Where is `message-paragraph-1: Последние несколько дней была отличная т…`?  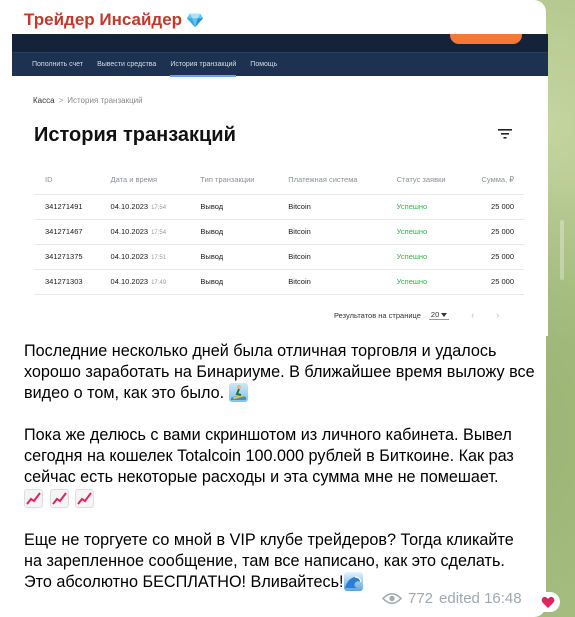 message-paragraph-1: Последние несколько дней была отличная т… is located at coordinates (280, 372).